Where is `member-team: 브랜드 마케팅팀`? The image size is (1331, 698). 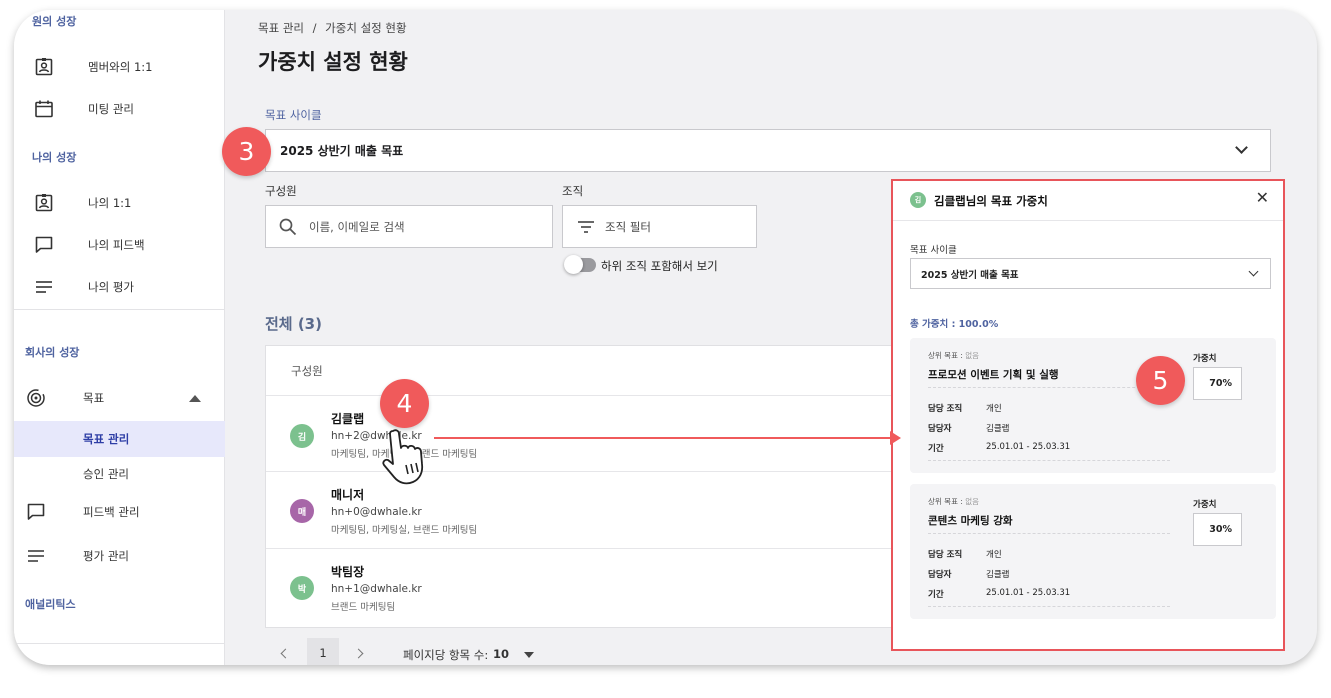
member-team: 브랜드 마케팅팀 is located at coordinates (363, 607).